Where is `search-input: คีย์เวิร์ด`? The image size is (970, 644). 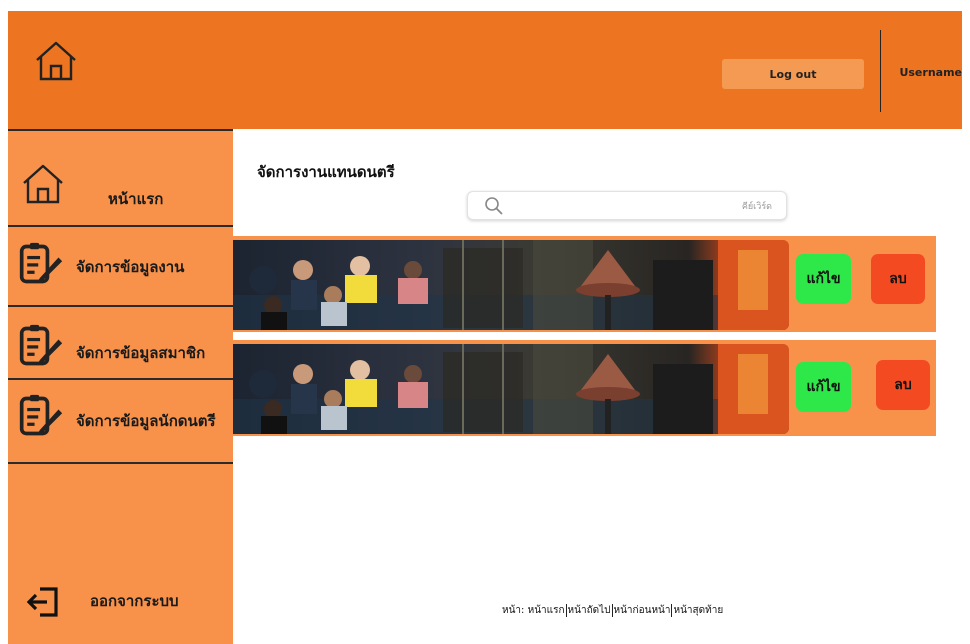 search-input: คีย์เวิร์ด is located at coordinates (627, 205).